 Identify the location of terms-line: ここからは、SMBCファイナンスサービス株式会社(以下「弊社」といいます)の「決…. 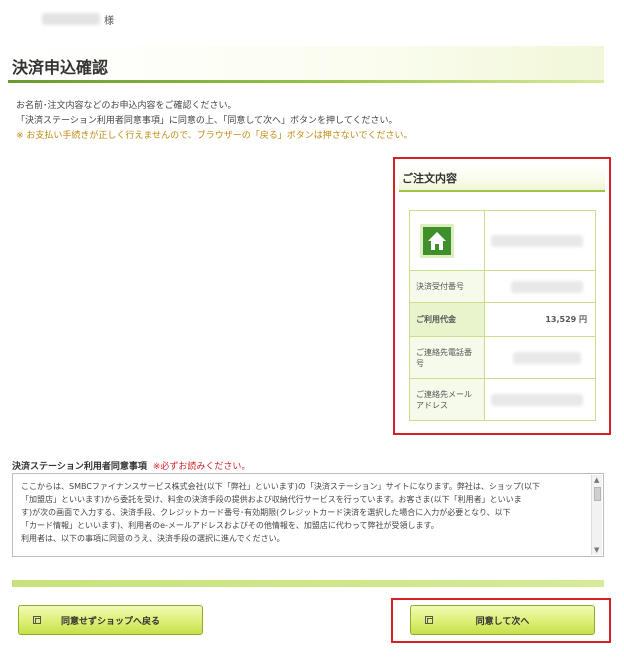
(280, 486).